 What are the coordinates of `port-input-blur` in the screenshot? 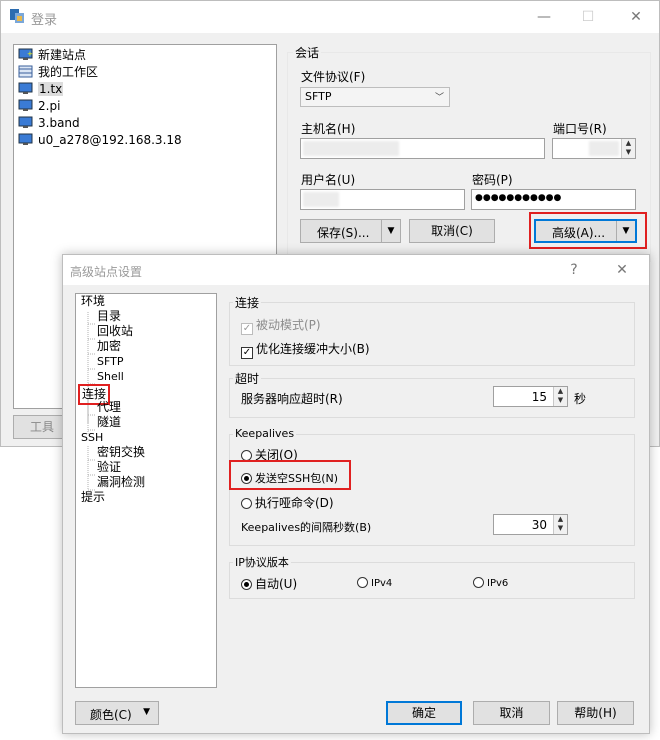 It's located at (604, 148).